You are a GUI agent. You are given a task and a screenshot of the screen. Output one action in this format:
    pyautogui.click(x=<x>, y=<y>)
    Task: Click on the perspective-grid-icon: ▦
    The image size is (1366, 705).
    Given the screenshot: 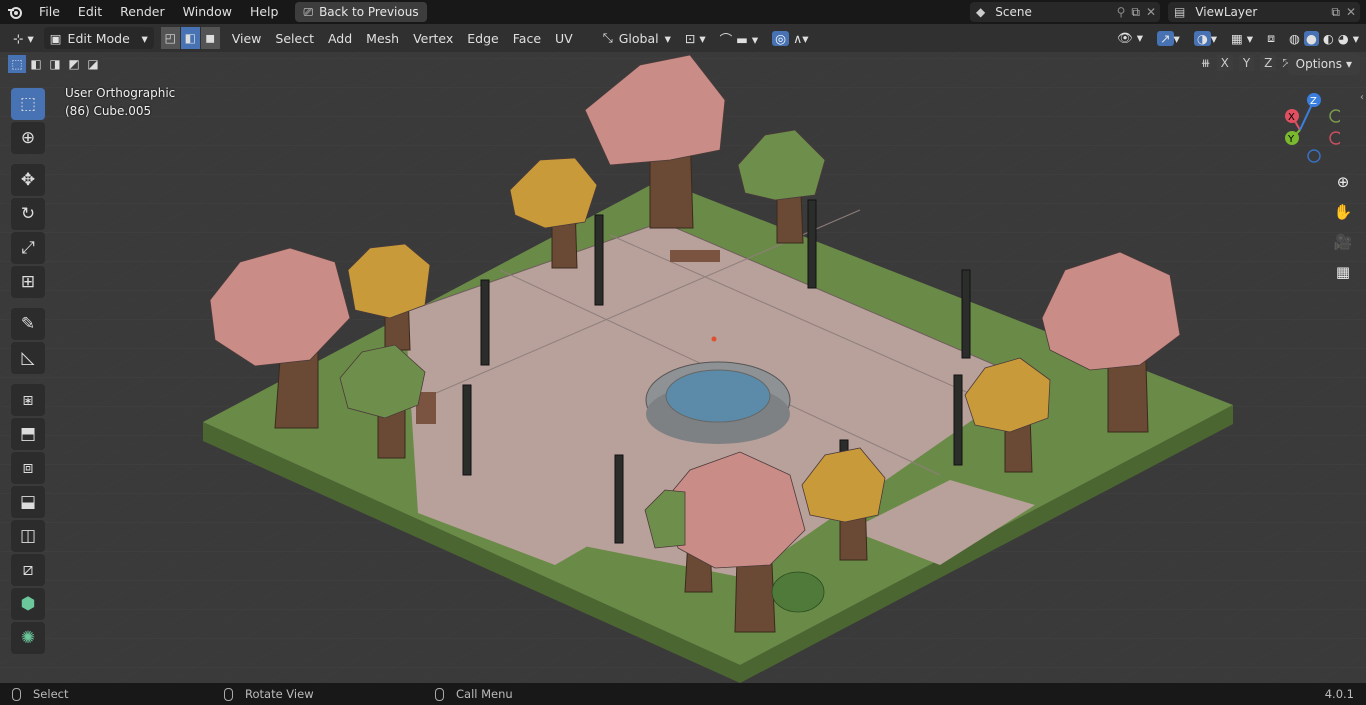 What is the action you would take?
    pyautogui.click(x=1343, y=272)
    